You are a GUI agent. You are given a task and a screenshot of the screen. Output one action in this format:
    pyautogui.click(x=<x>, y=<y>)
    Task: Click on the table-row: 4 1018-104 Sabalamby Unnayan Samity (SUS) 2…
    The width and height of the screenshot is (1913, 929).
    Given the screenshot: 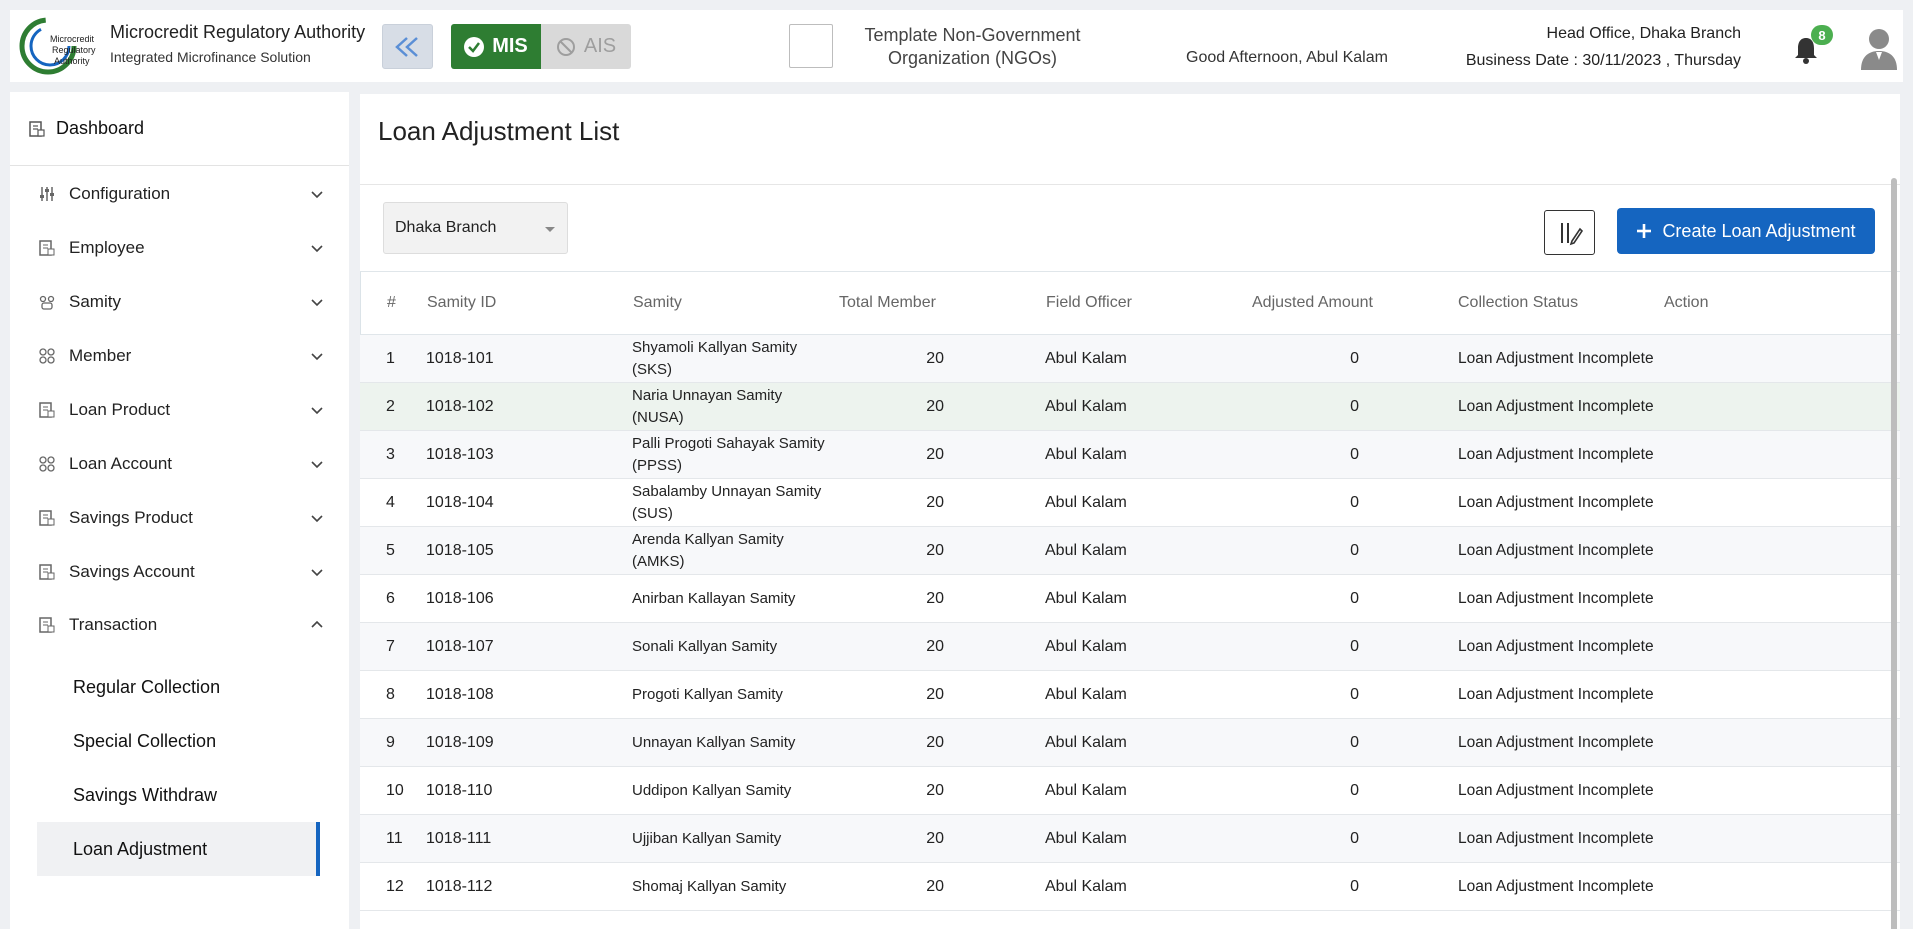 What is the action you would take?
    pyautogui.click(x=1130, y=503)
    